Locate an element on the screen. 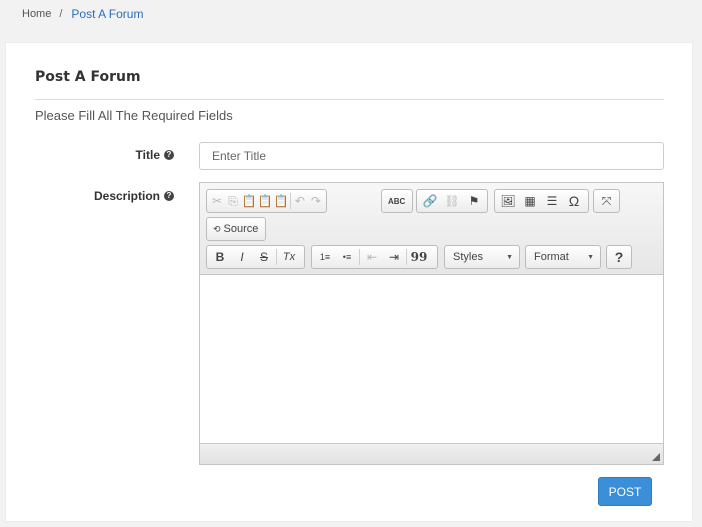  post-button: POST is located at coordinates (625, 491).